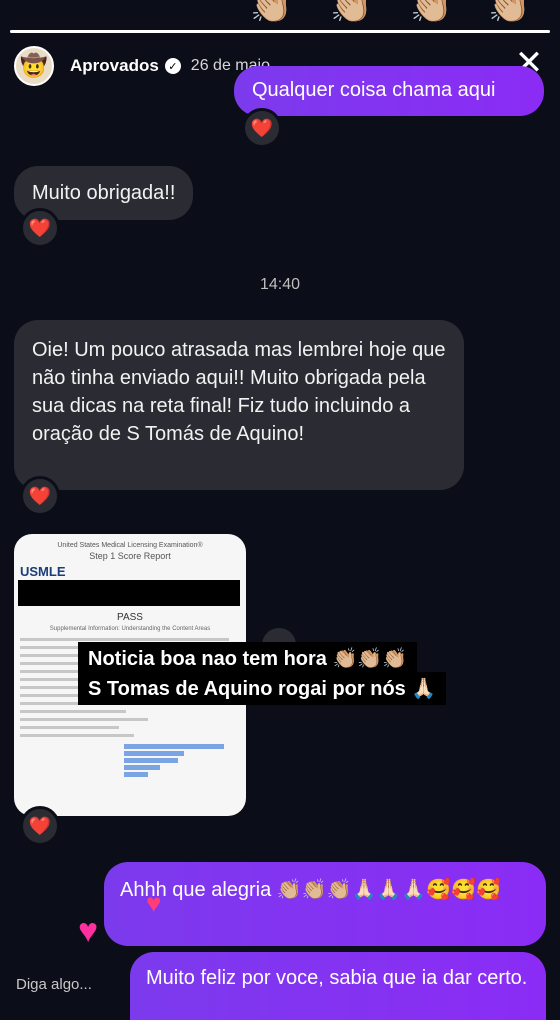 The image size is (560, 1020). I want to click on story-text-line-1: Noticia boa nao tem hora 👏🏼👏🏼👏🏼, so click(248, 658).